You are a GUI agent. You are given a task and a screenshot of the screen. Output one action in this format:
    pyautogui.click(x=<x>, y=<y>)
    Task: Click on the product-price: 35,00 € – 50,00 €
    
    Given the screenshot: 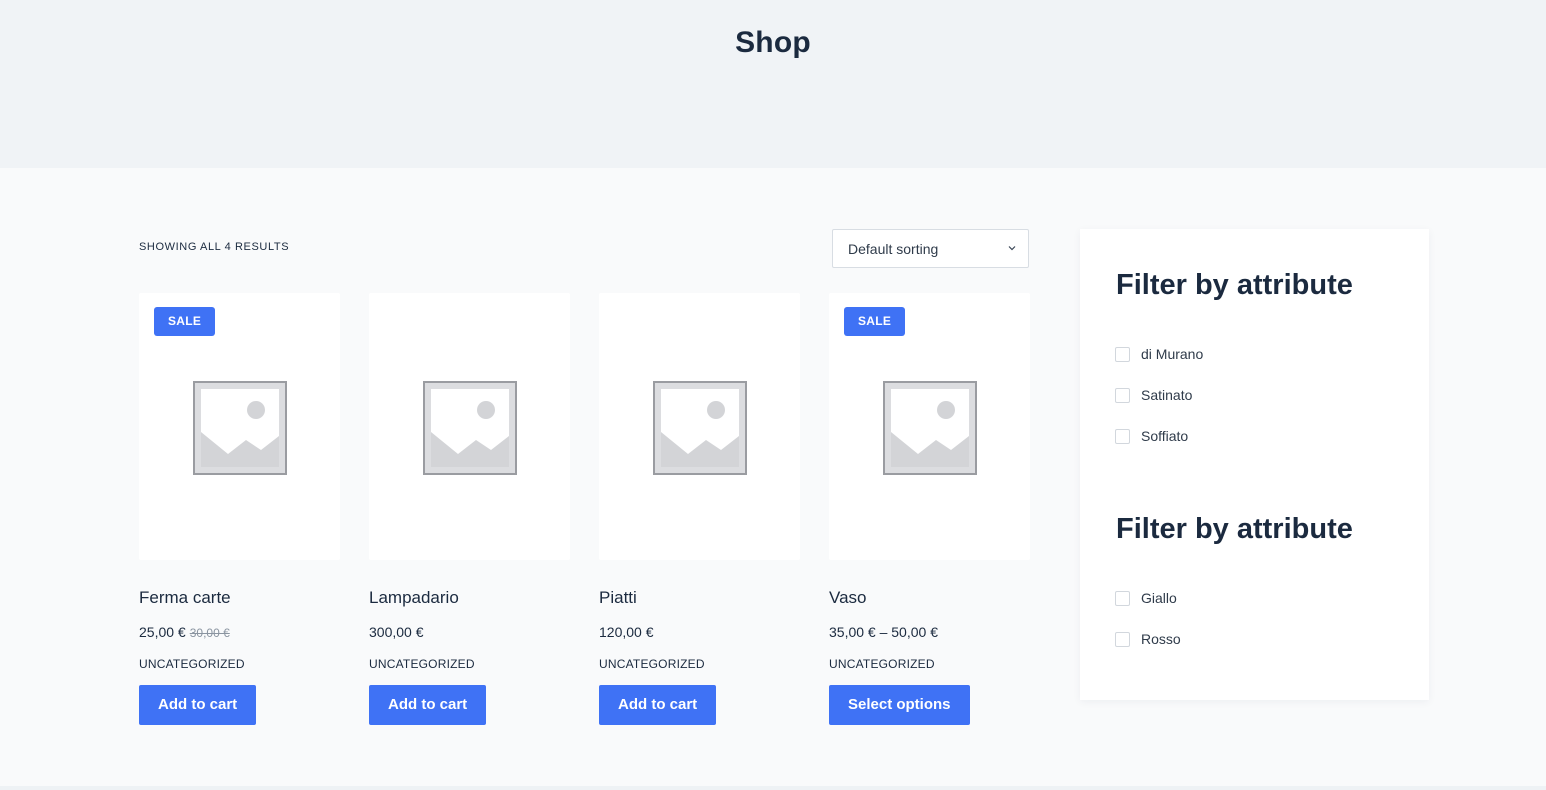 What is the action you would take?
    pyautogui.click(x=883, y=632)
    